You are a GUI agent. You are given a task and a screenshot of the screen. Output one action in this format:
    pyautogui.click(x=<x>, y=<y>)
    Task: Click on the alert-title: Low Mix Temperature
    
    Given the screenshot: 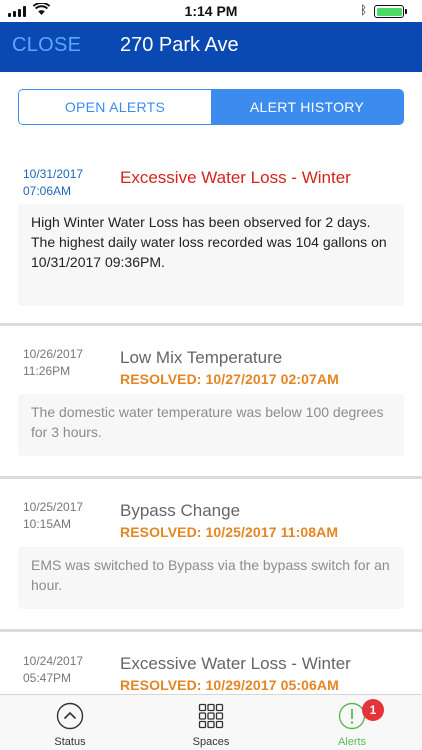 What is the action you would take?
    pyautogui.click(x=201, y=357)
    